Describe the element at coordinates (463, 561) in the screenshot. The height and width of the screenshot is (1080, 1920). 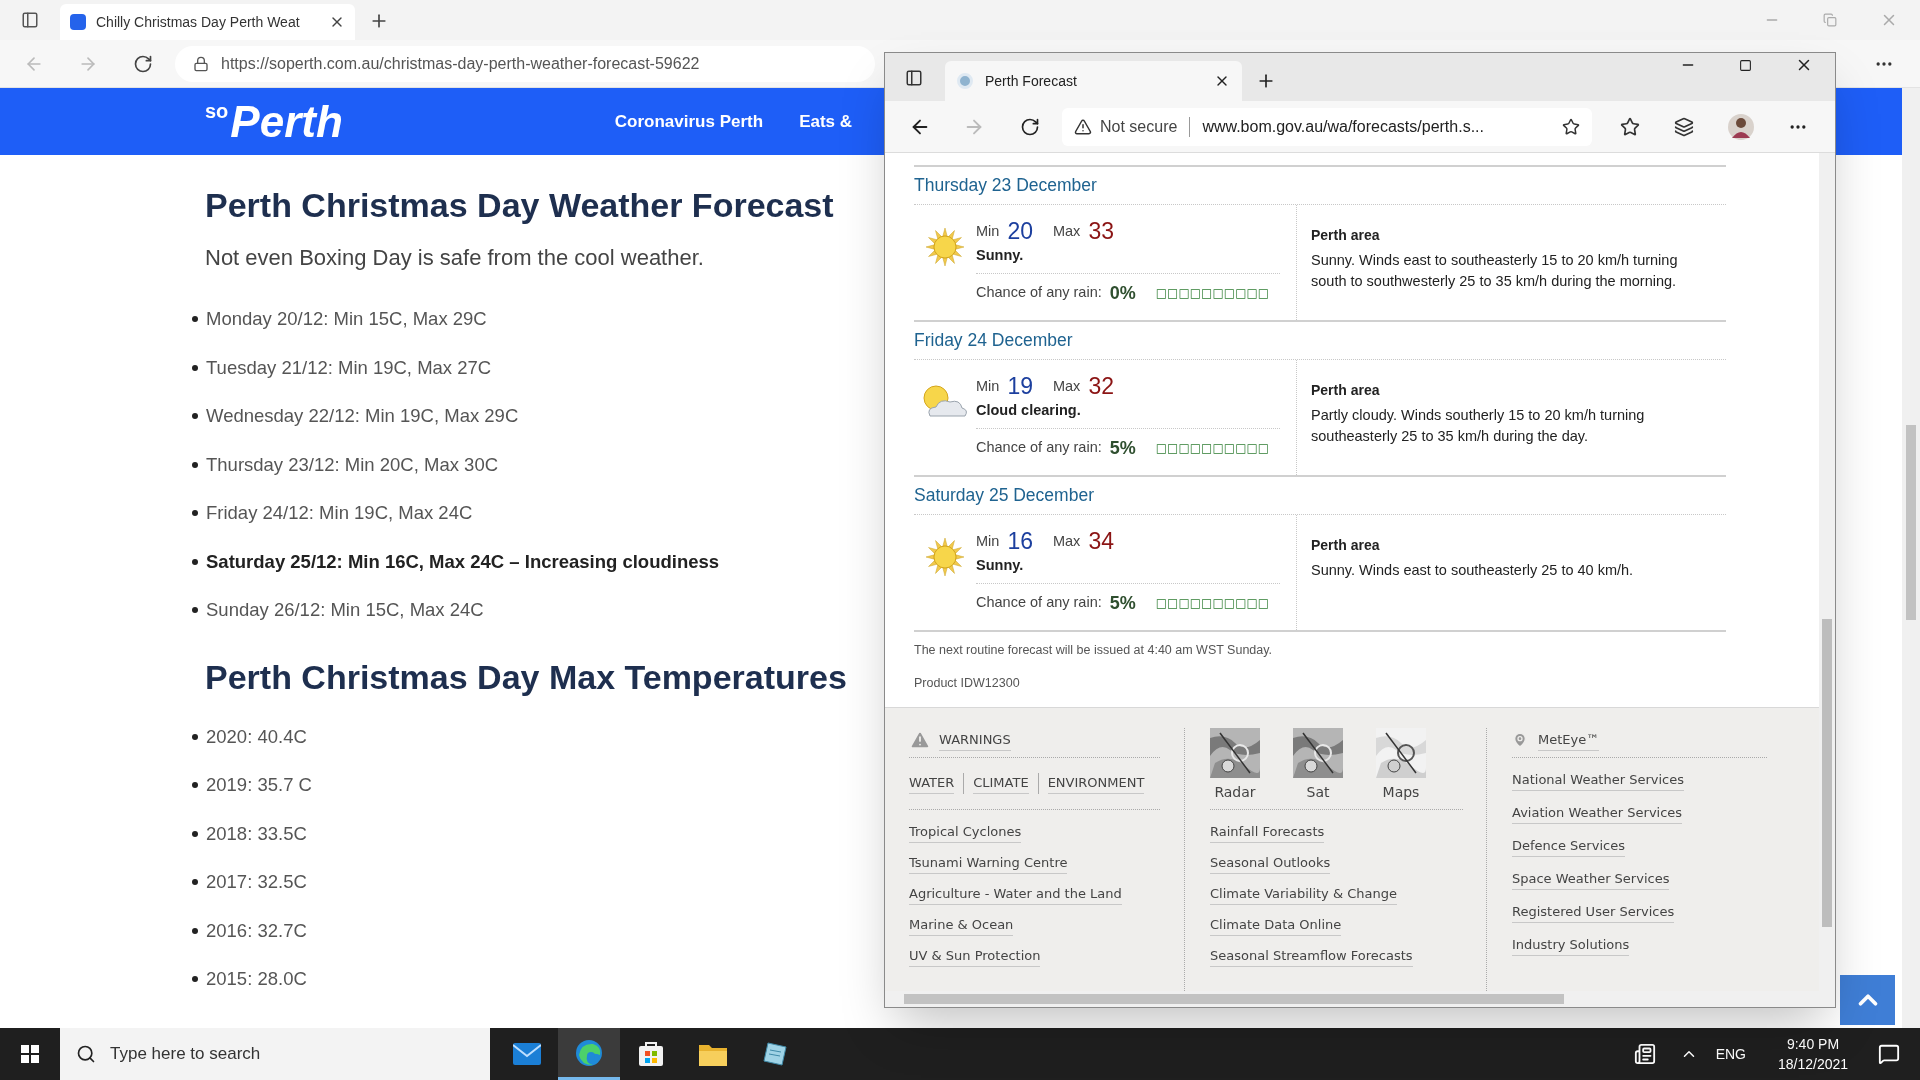
I see `forecast-item: Saturday 25/12: Min 16C, Max 24C – Increasing cloudiness` at that location.